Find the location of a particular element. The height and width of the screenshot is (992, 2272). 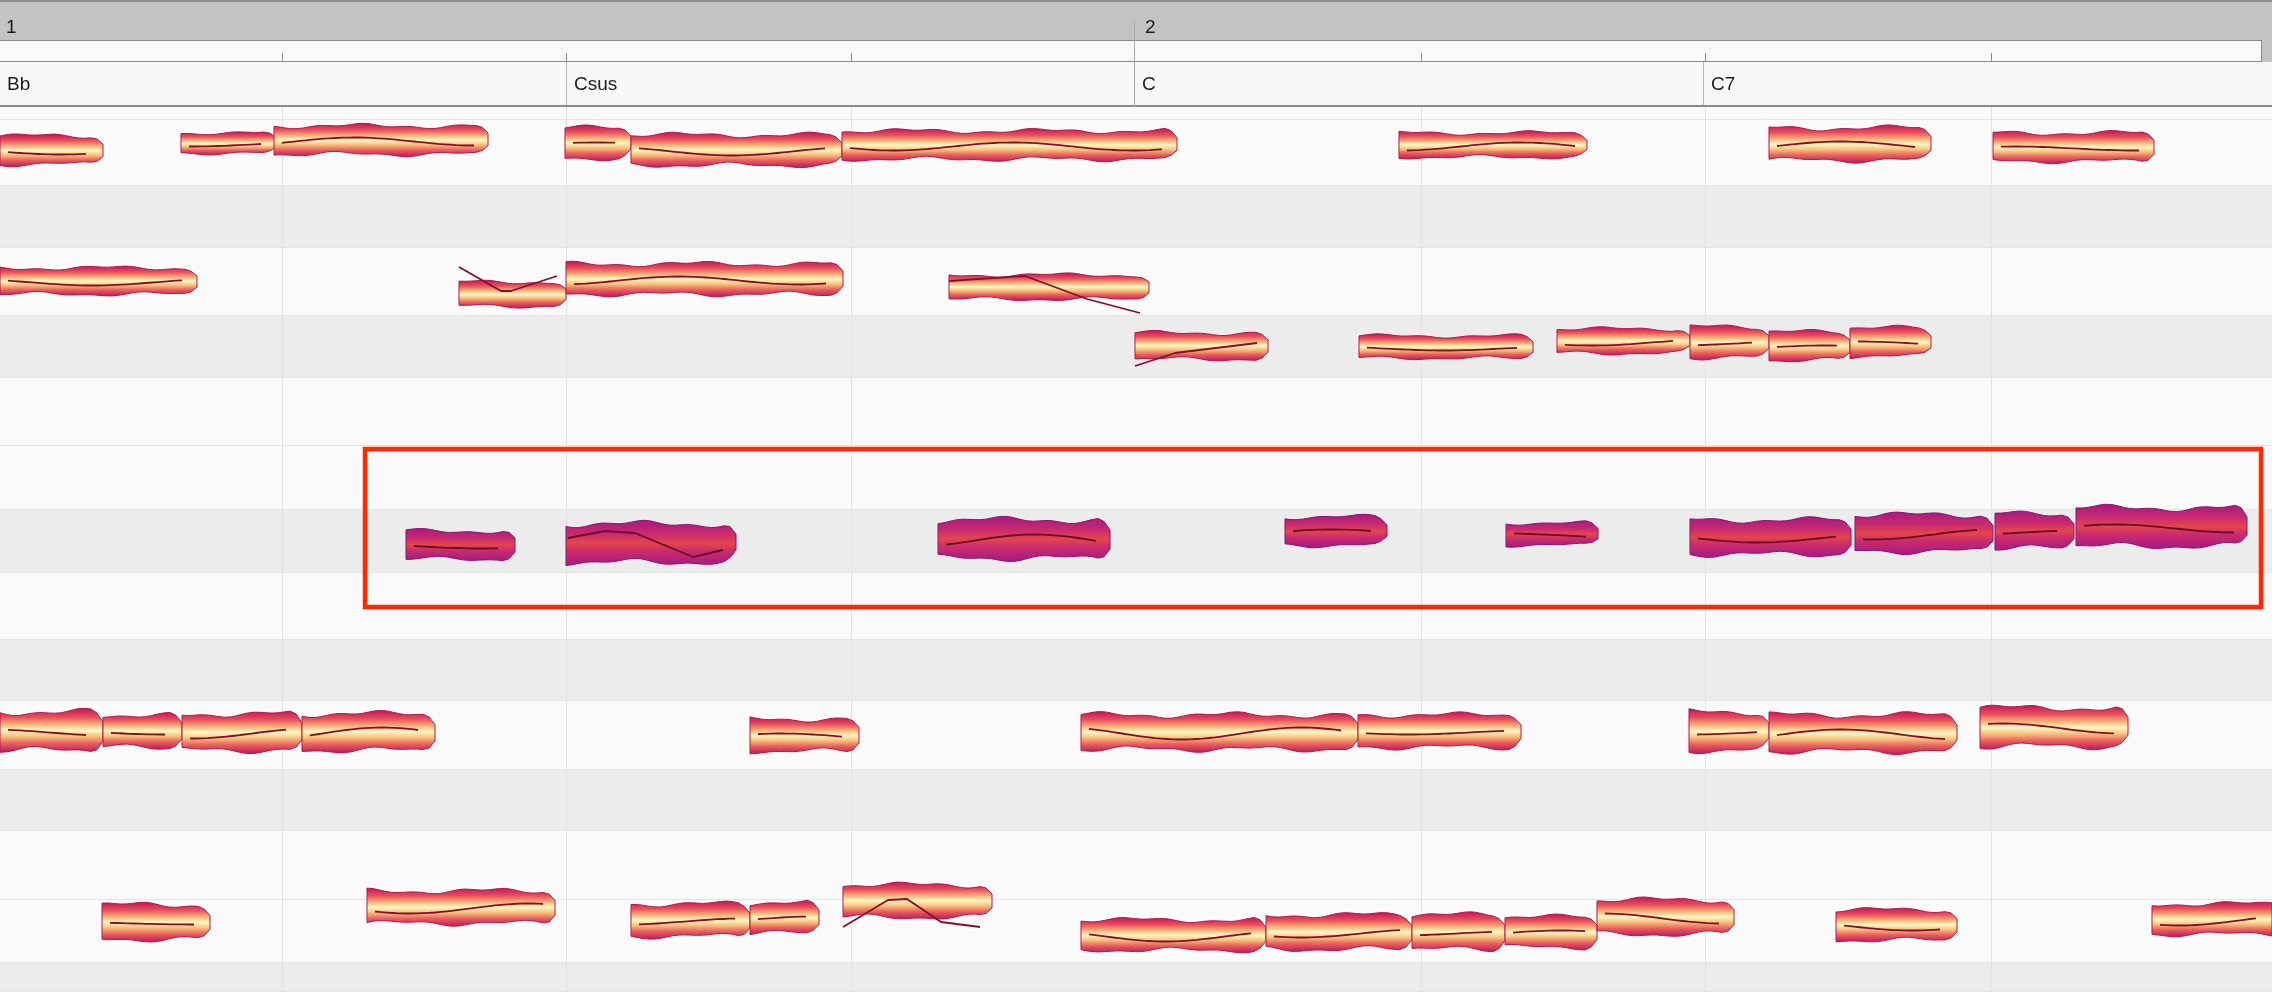

bar-number: 2 is located at coordinates (1150, 26).